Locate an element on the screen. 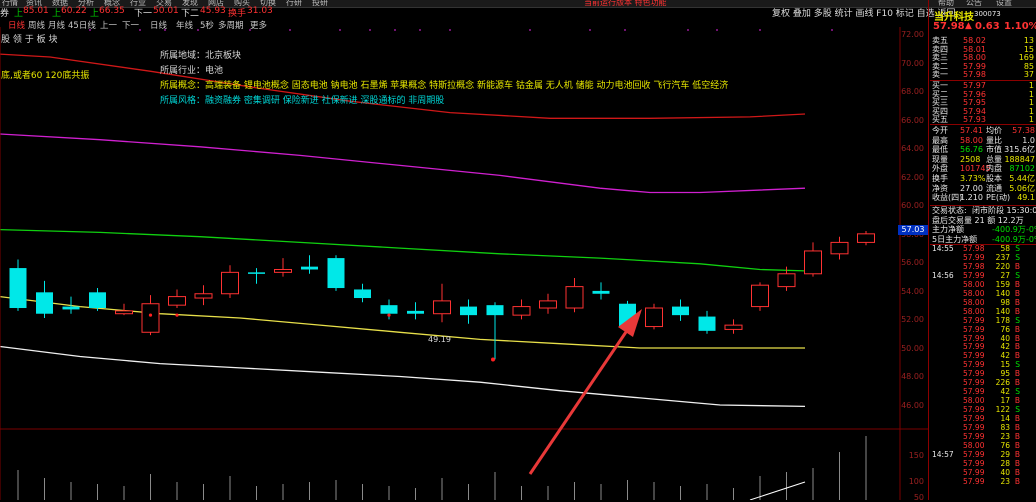 This screenshot has height=502, width=1036. stat-label: 现量 is located at coordinates (940, 159).